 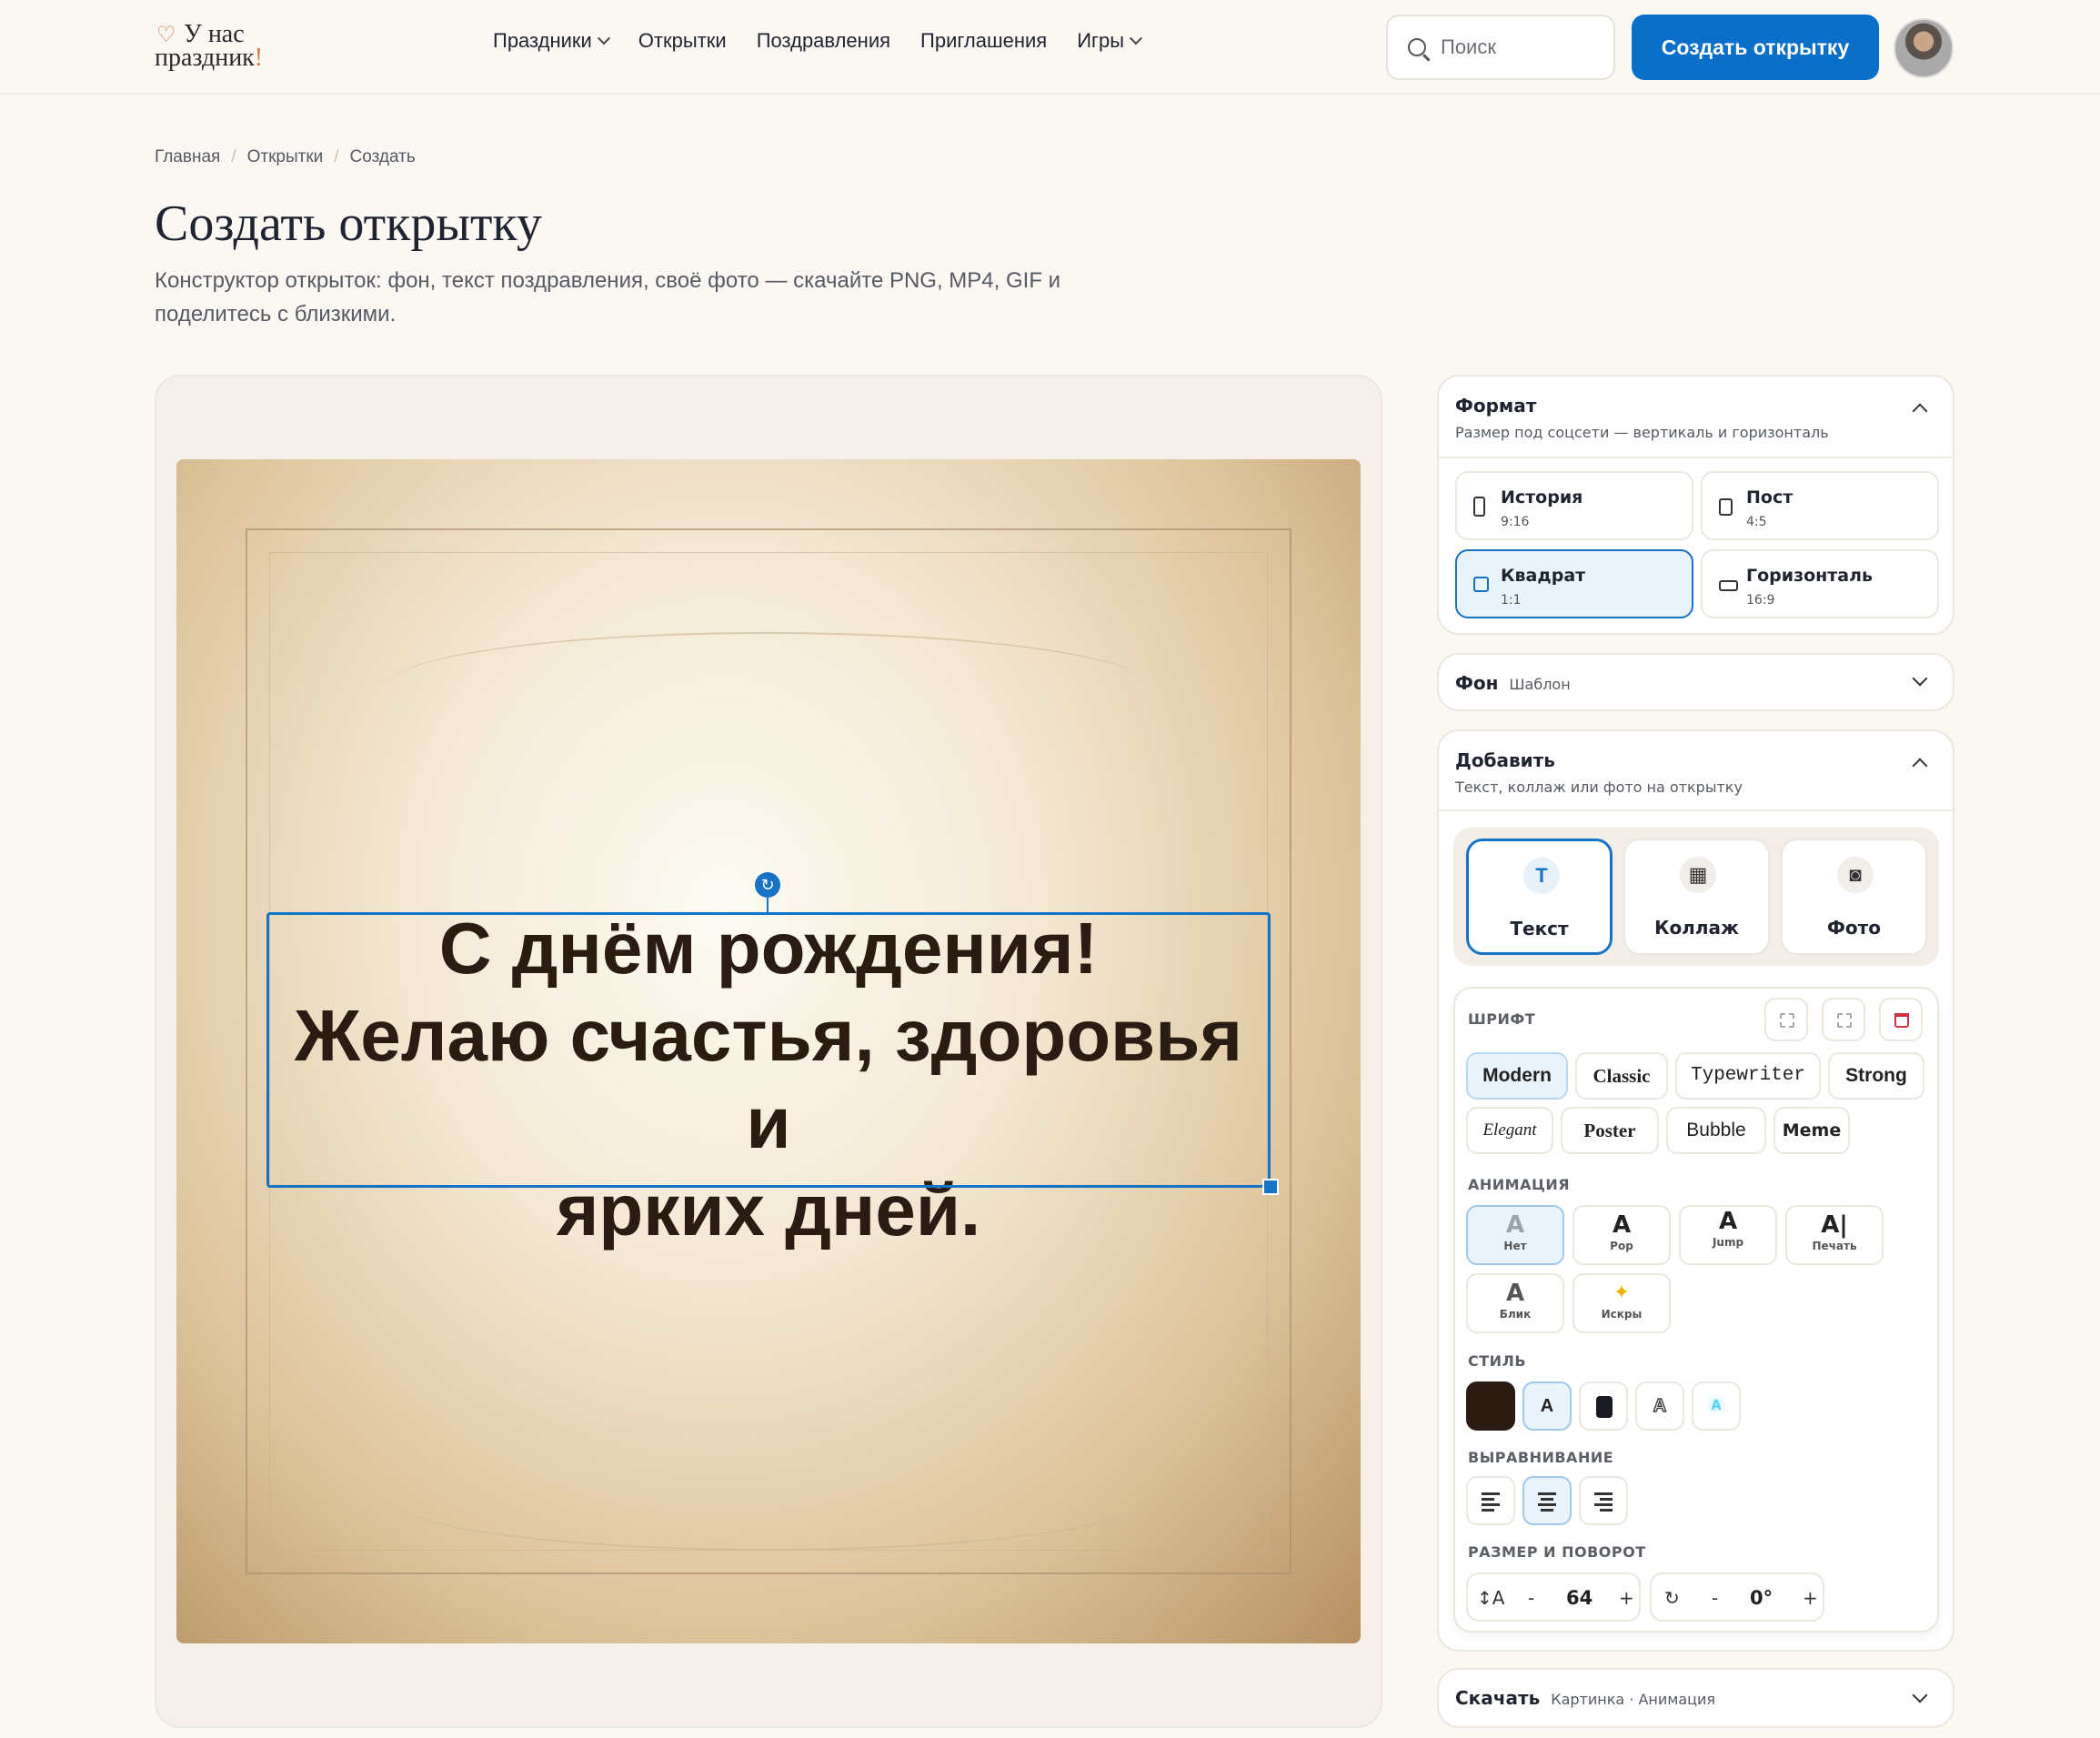 What do you see at coordinates (983, 41) in the screenshot?
I see `nav-invitations: Приглашения` at bounding box center [983, 41].